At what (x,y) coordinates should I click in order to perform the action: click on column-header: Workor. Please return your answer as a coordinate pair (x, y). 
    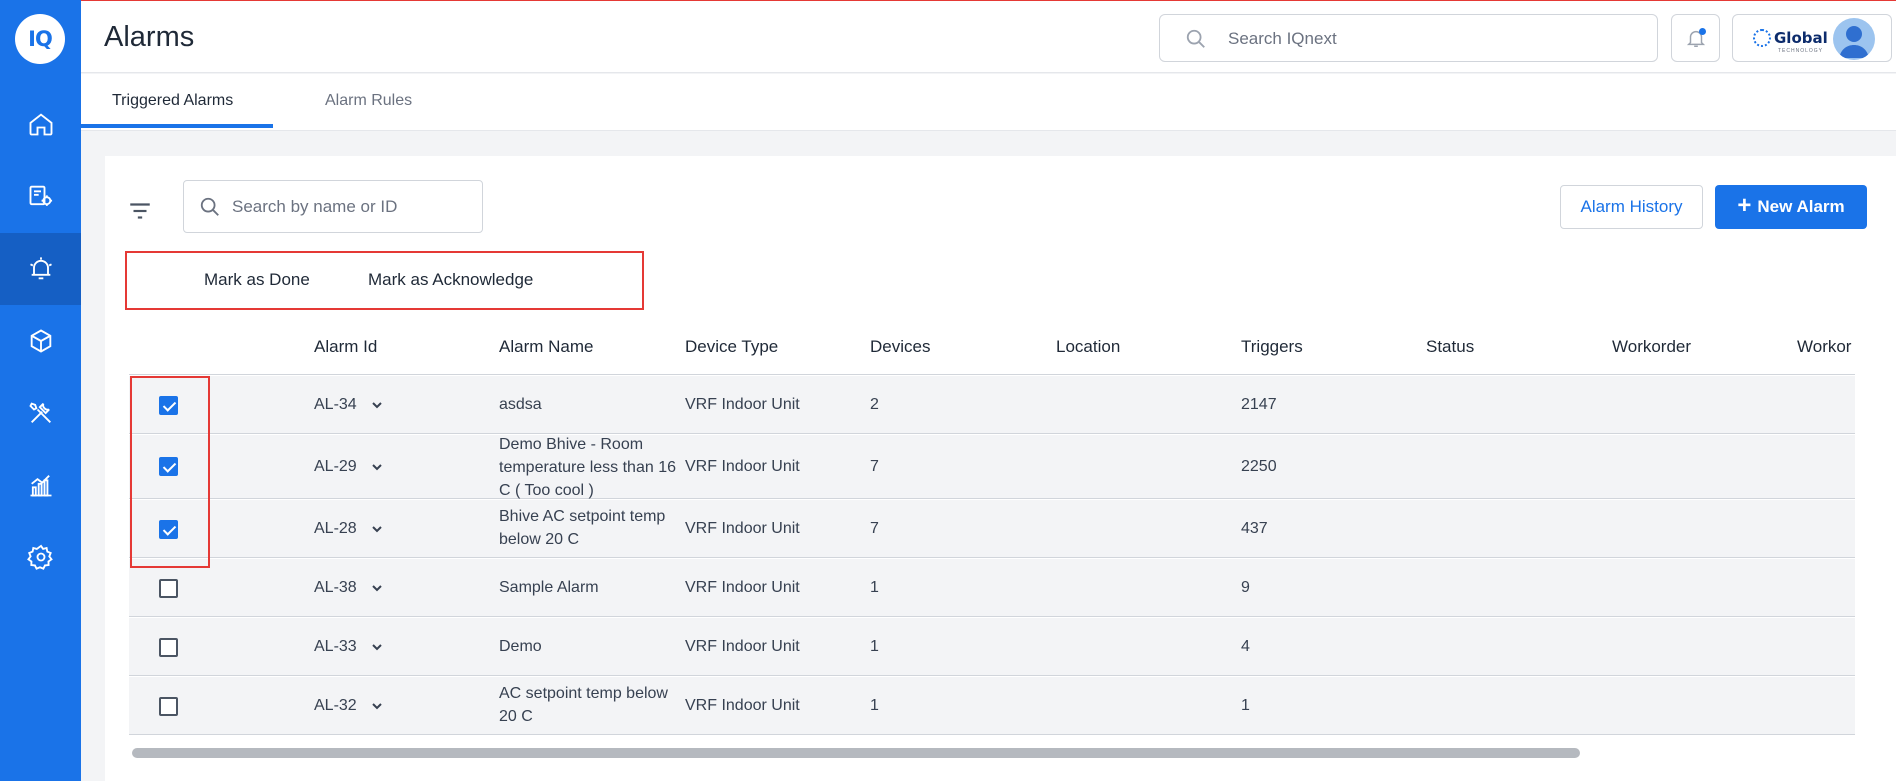
    Looking at the image, I should click on (1824, 347).